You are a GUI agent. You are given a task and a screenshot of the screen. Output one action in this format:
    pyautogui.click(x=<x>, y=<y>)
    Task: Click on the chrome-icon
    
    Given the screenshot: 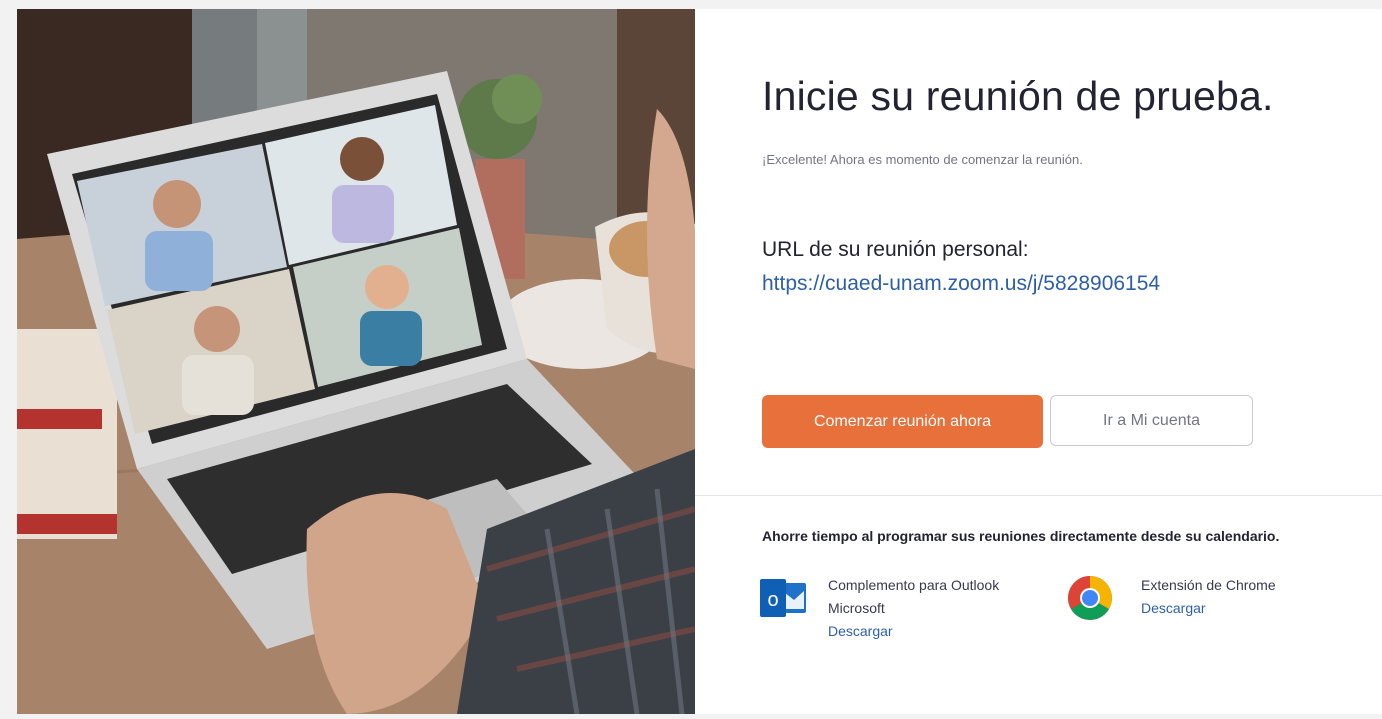 What is the action you would take?
    pyautogui.click(x=1090, y=598)
    